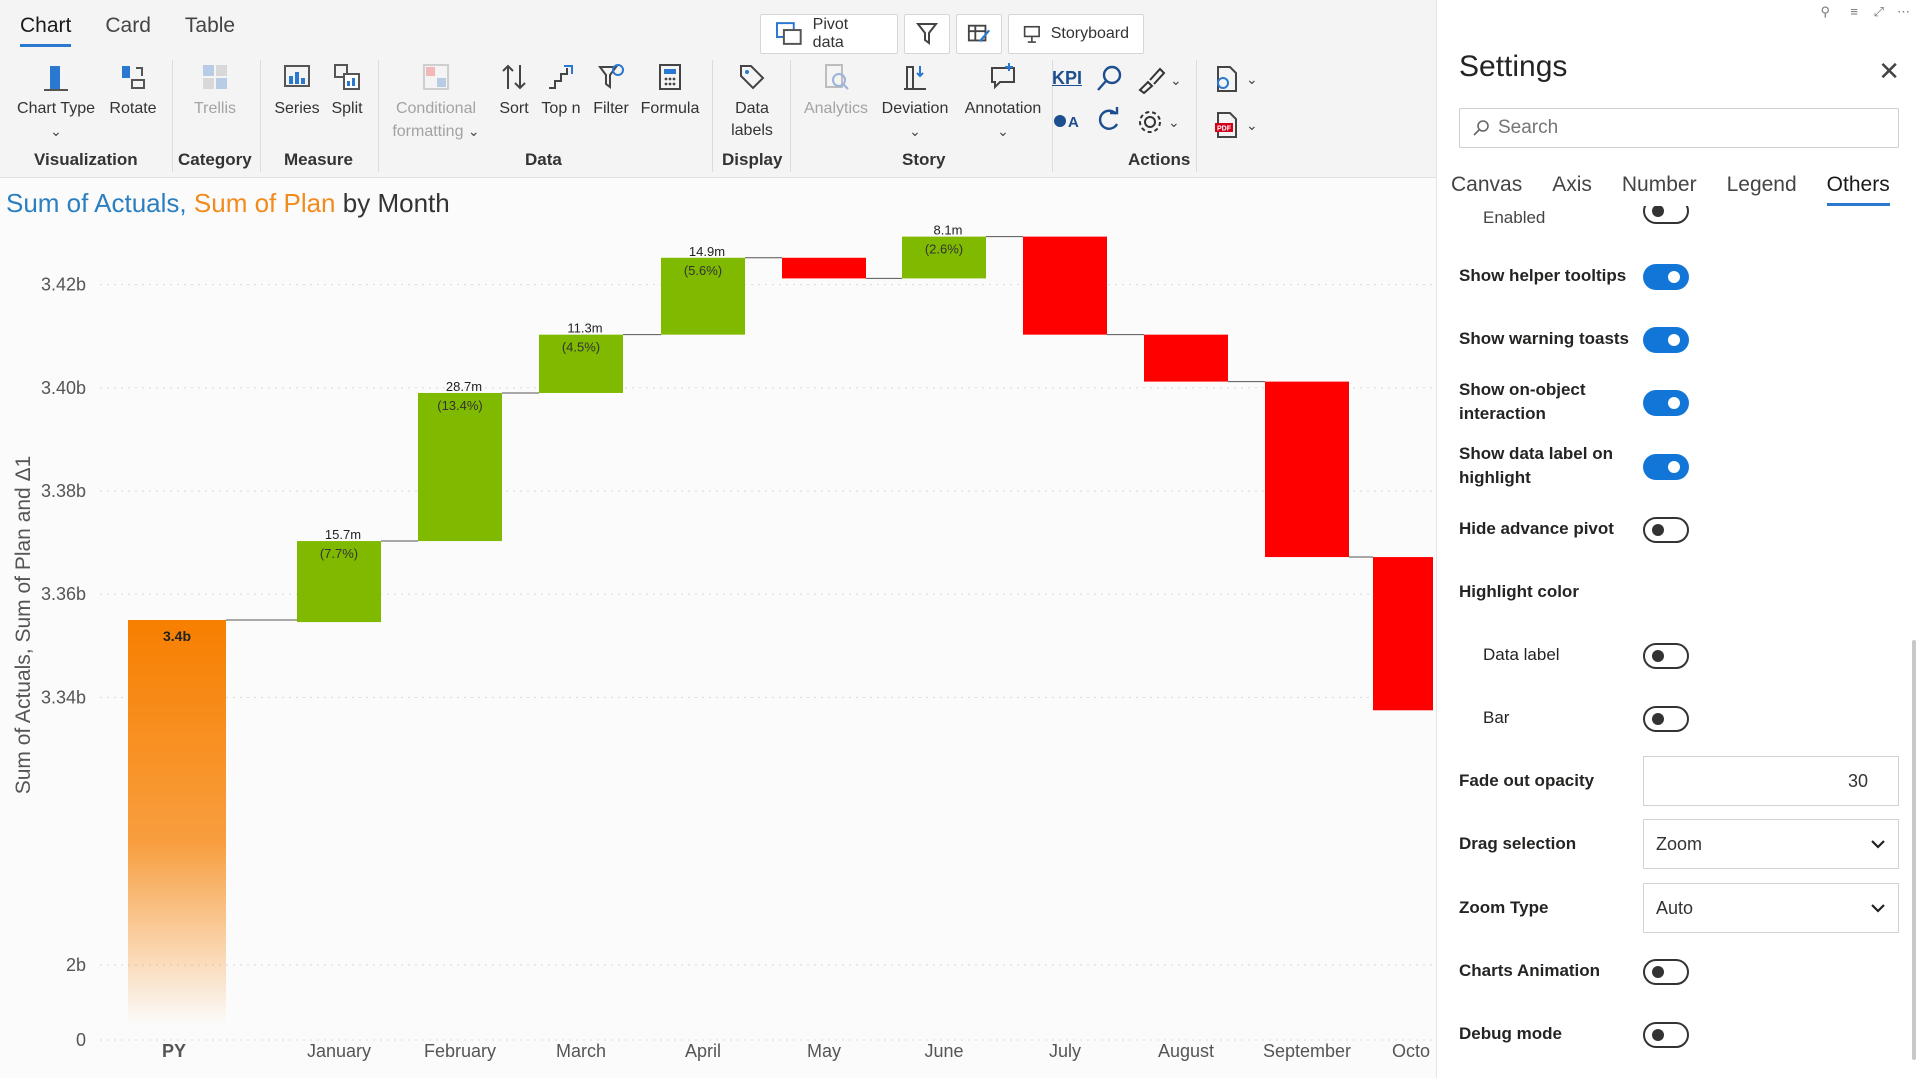  Describe the element at coordinates (1159, 80) in the screenshot. I see `format-brush-button: ⌄` at that location.